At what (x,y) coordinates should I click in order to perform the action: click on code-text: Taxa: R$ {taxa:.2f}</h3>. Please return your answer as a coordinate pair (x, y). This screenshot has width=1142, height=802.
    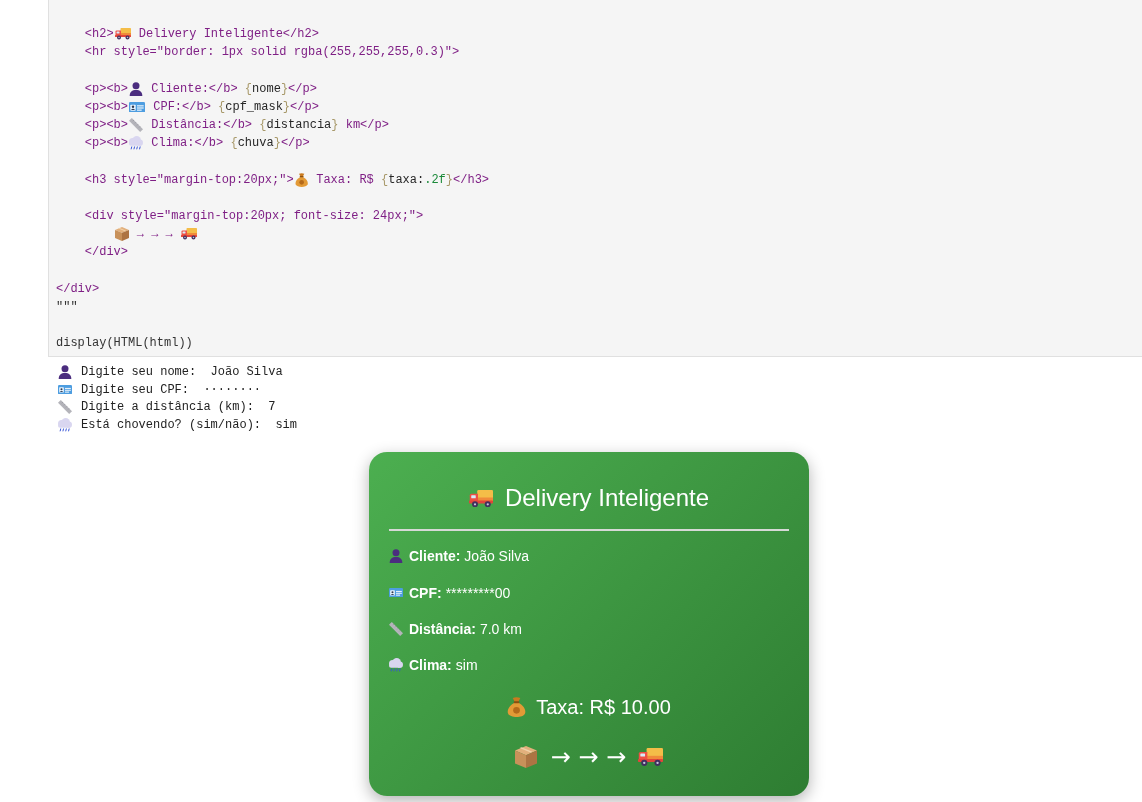
    Looking at the image, I should click on (403, 179).